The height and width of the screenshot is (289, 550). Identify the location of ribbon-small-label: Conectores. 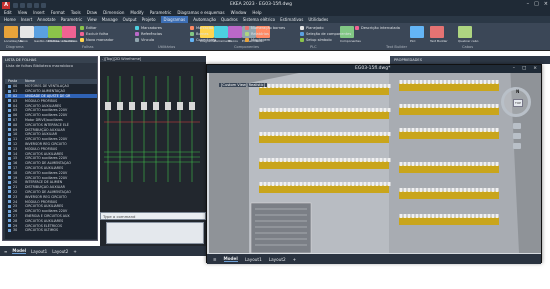
(206, 40).